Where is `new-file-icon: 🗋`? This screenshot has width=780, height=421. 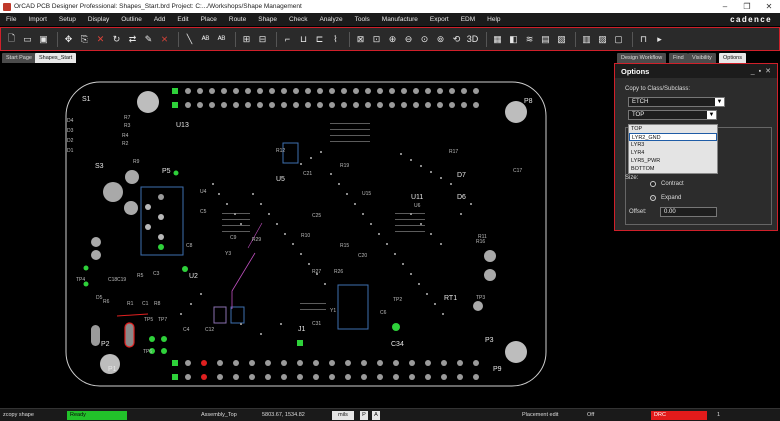 new-file-icon: 🗋 is located at coordinates (11, 39).